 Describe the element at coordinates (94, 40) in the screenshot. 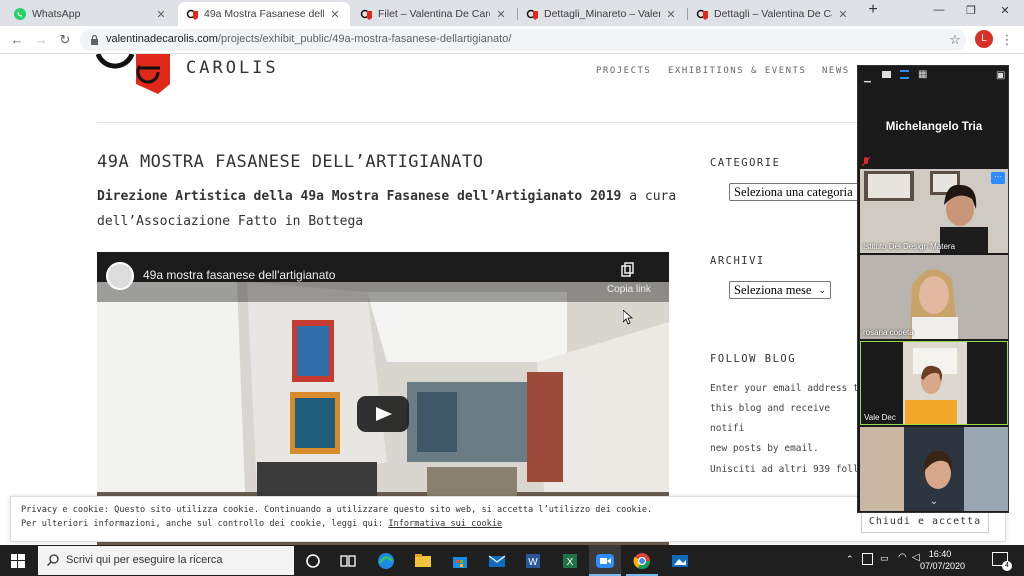

I see `lock-icon` at that location.